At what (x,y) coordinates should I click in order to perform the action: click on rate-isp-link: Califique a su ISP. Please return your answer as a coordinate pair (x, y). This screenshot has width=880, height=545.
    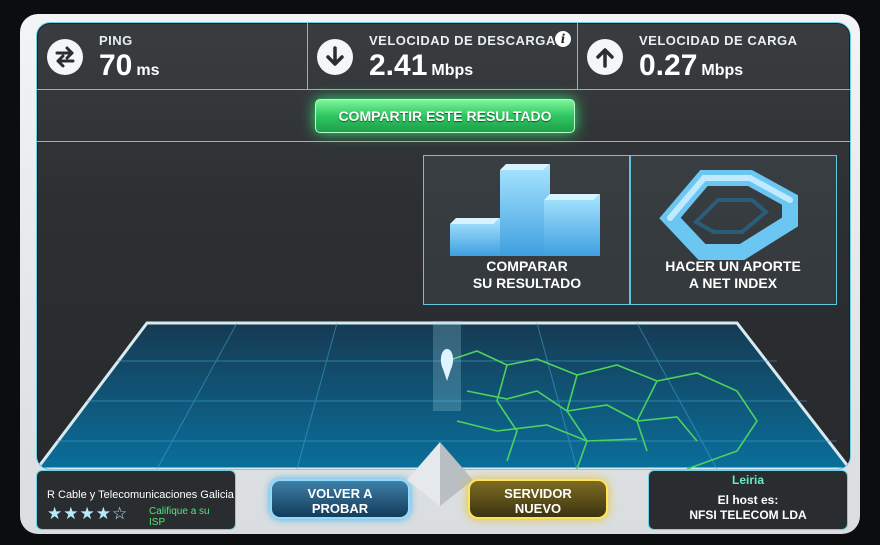
    Looking at the image, I should click on (179, 517).